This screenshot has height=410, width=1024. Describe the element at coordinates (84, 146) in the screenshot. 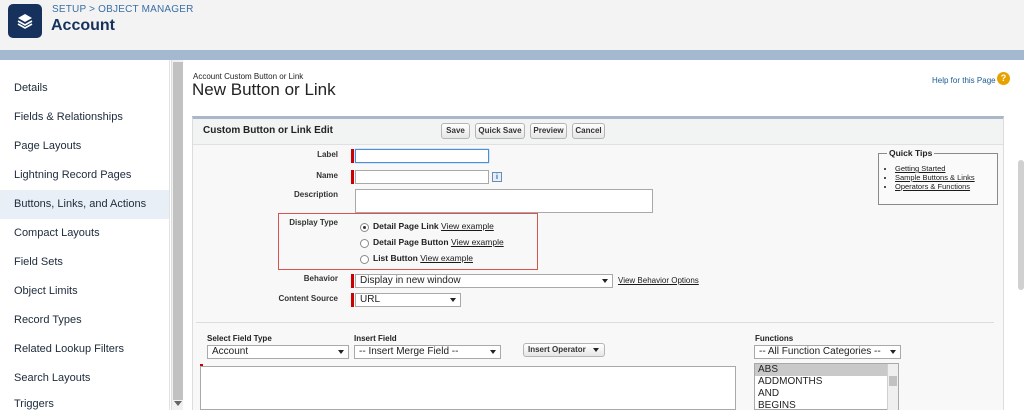

I see `sidebar-item-page-layouts: Page Layouts` at that location.